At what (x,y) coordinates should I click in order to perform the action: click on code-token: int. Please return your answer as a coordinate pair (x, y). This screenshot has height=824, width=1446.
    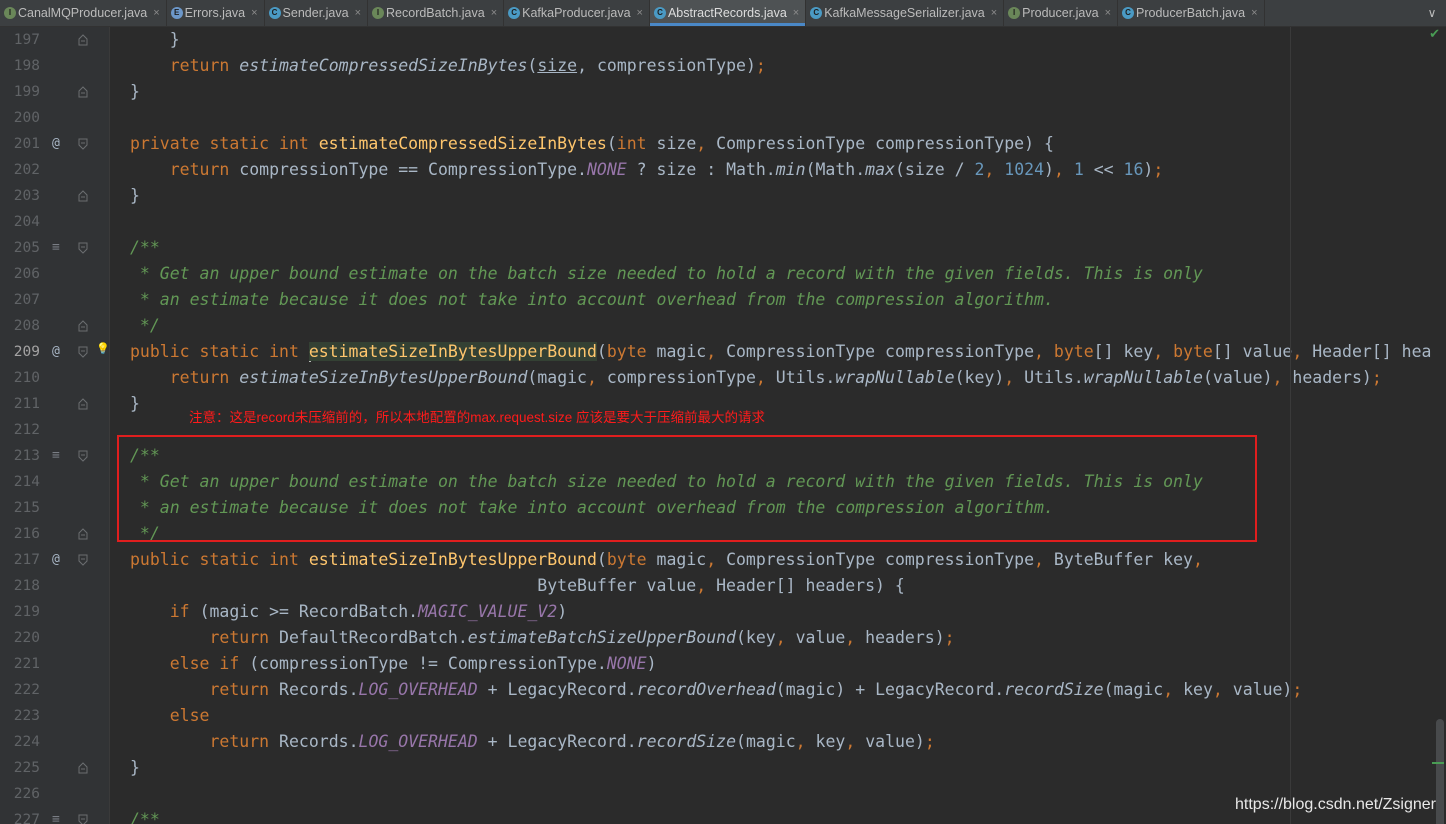
    Looking at the image, I should click on (636, 143).